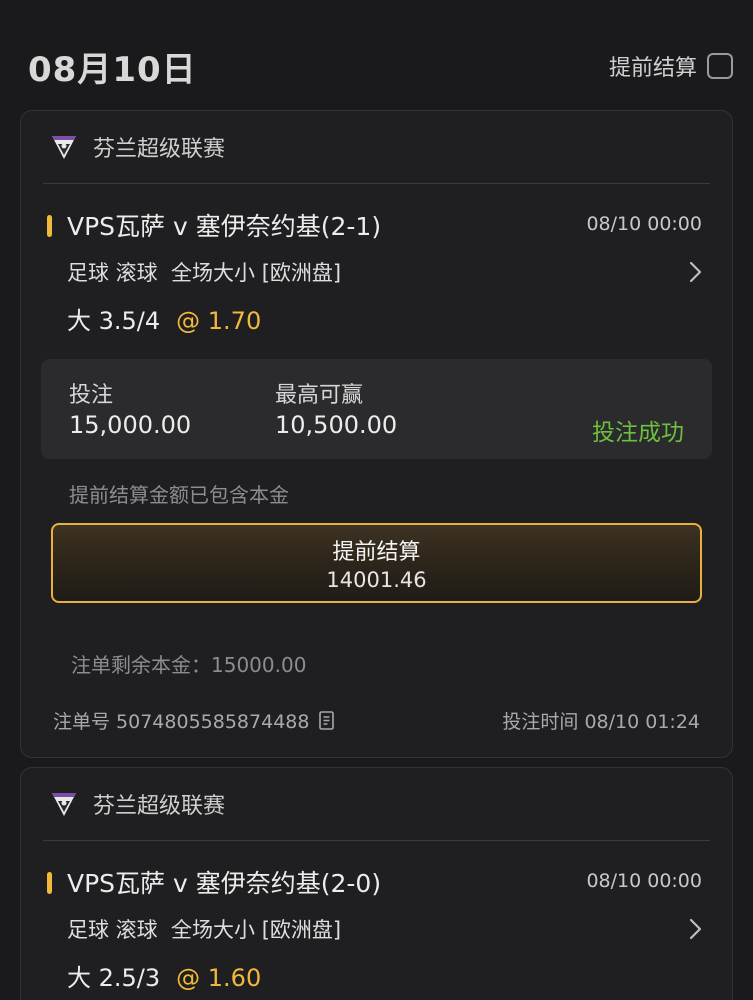  What do you see at coordinates (376, 409) in the screenshot?
I see `stake-summary: 投注 15,000.00 最高可赢 10,500.00 投注成功` at bounding box center [376, 409].